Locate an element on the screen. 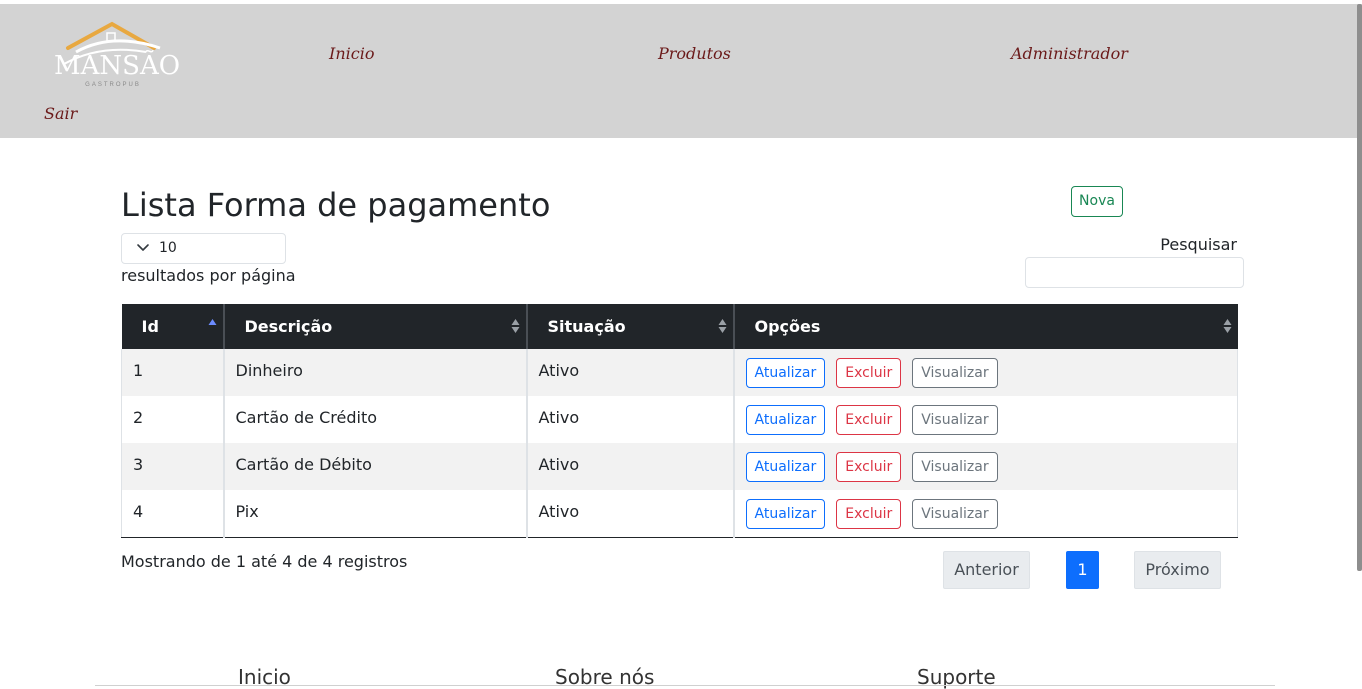  cell-descricao: Cartão de Débito is located at coordinates (375, 466).